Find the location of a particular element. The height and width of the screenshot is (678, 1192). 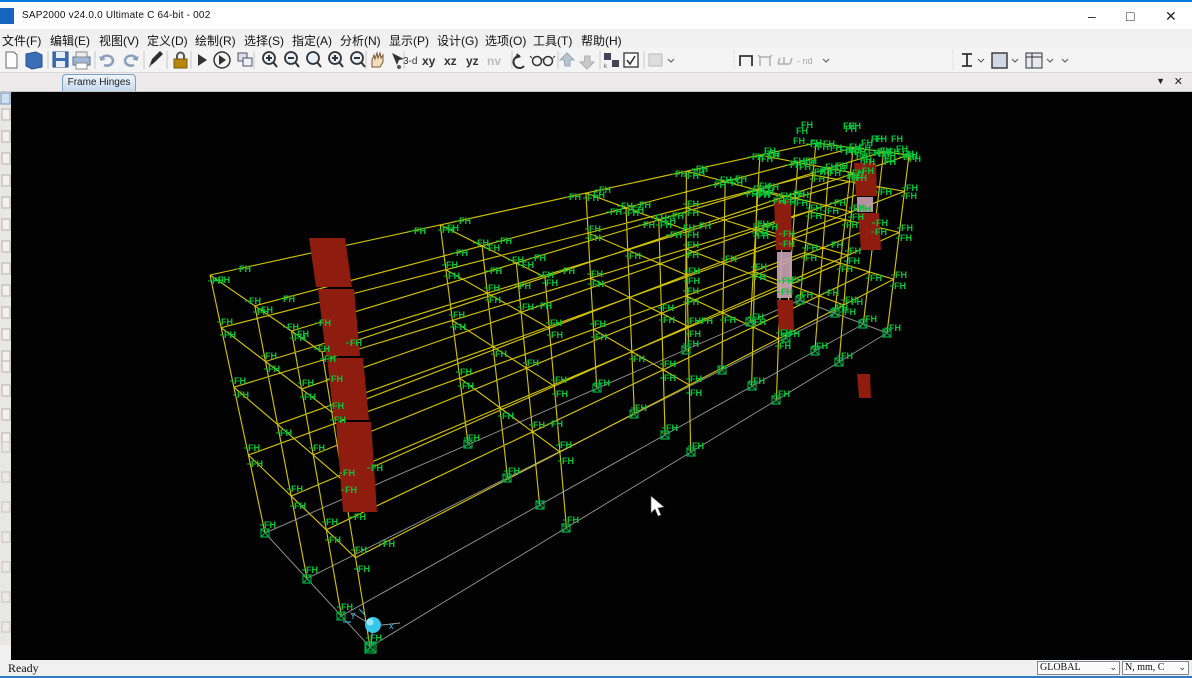

svg-text: k is located at coordinates (606, 67).